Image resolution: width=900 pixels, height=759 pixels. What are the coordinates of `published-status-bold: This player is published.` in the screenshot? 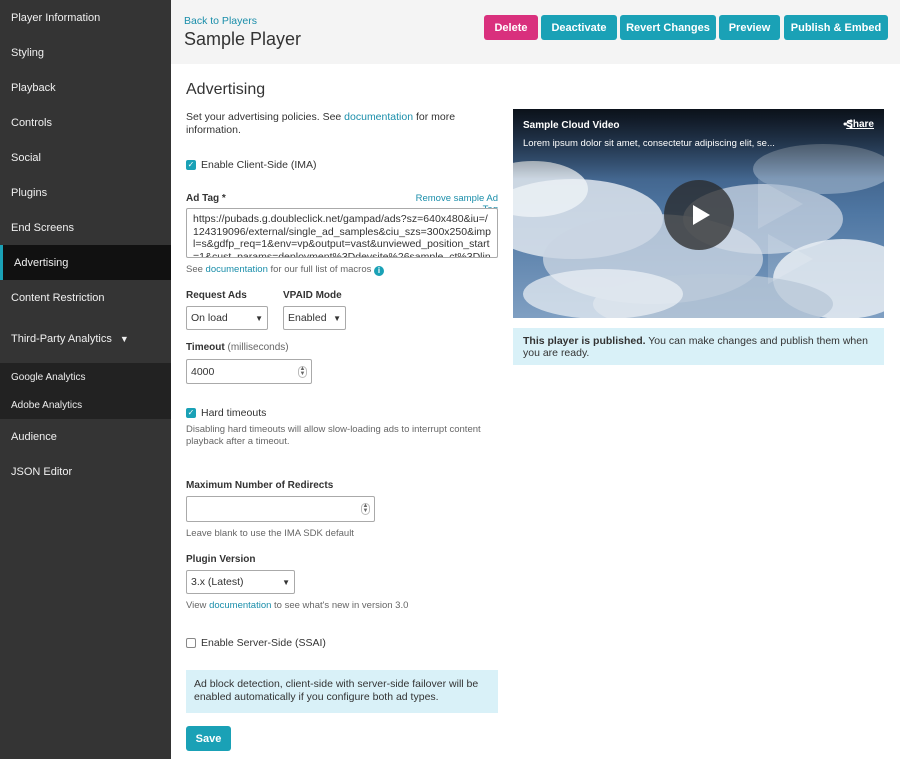 It's located at (584, 341).